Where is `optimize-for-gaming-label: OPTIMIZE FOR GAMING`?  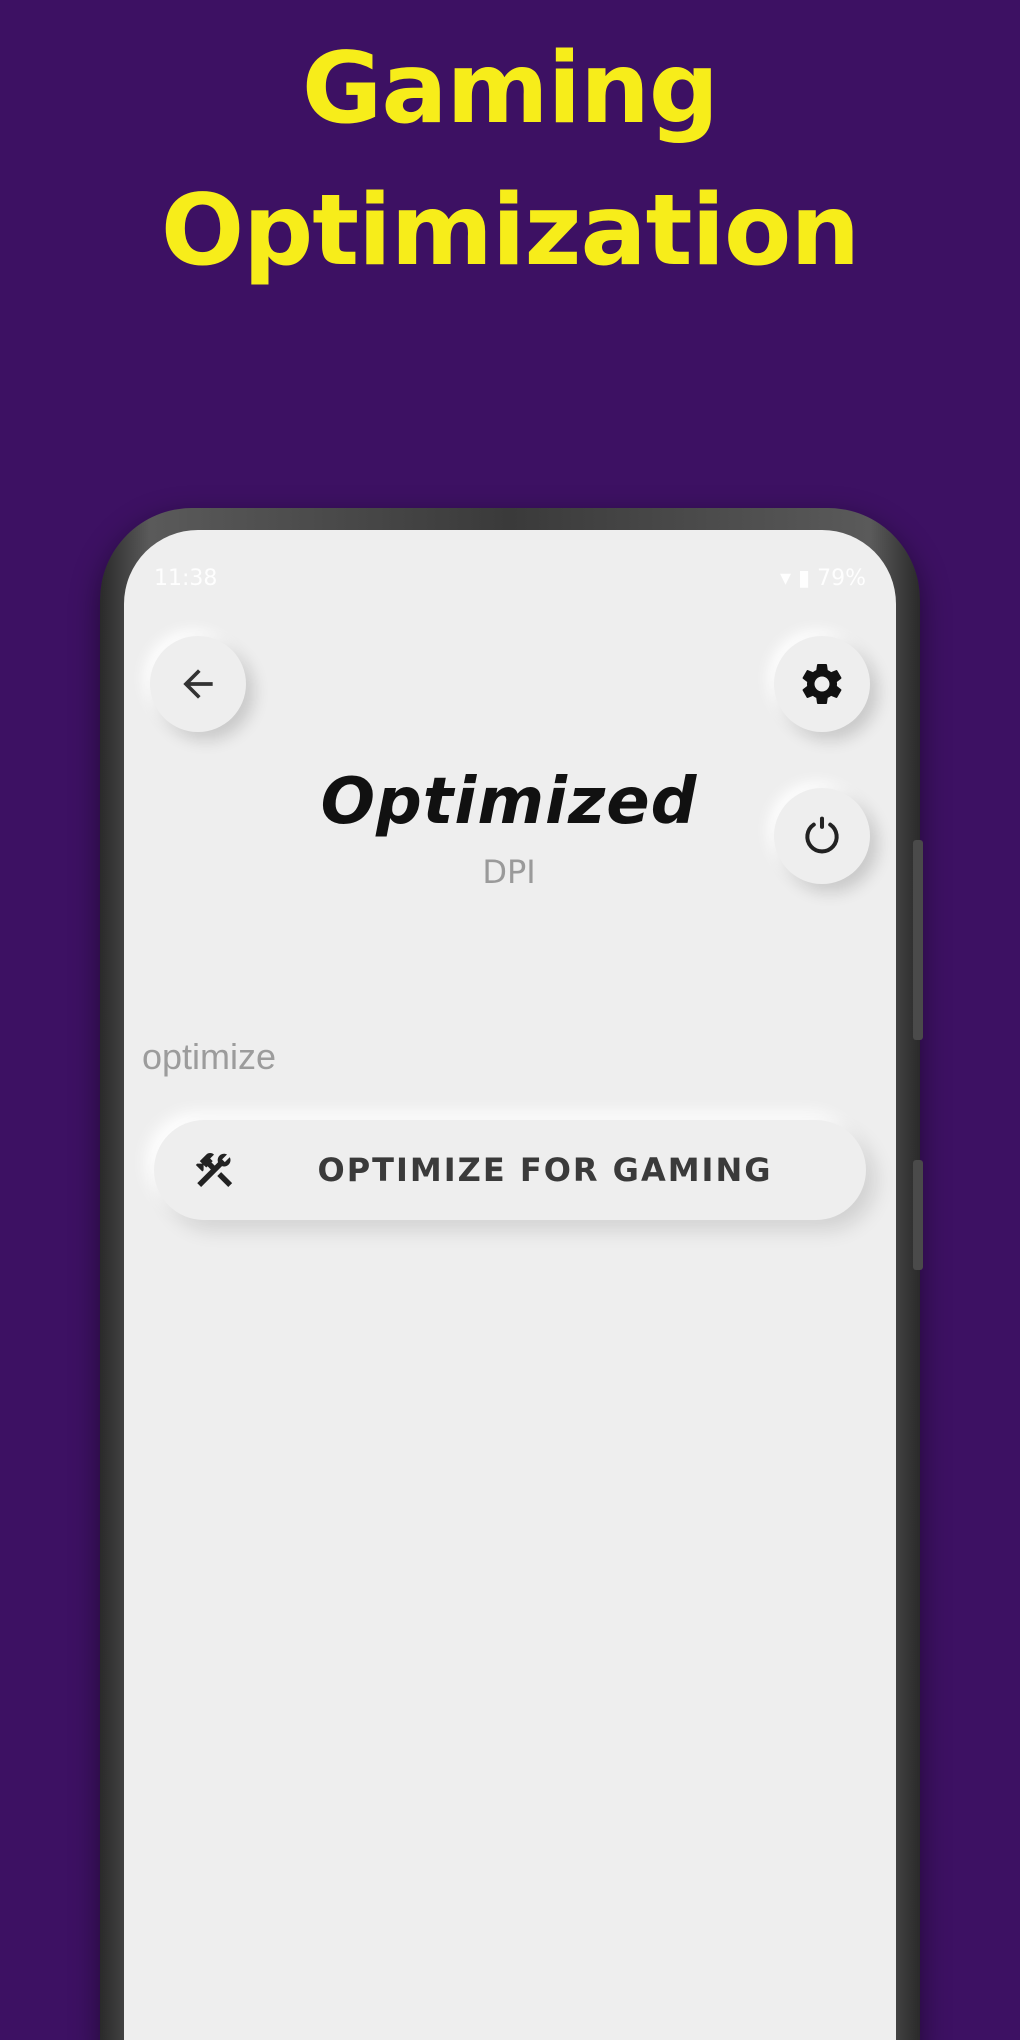
optimize-for-gaming-label: OPTIMIZE FOR GAMING is located at coordinates (545, 1170).